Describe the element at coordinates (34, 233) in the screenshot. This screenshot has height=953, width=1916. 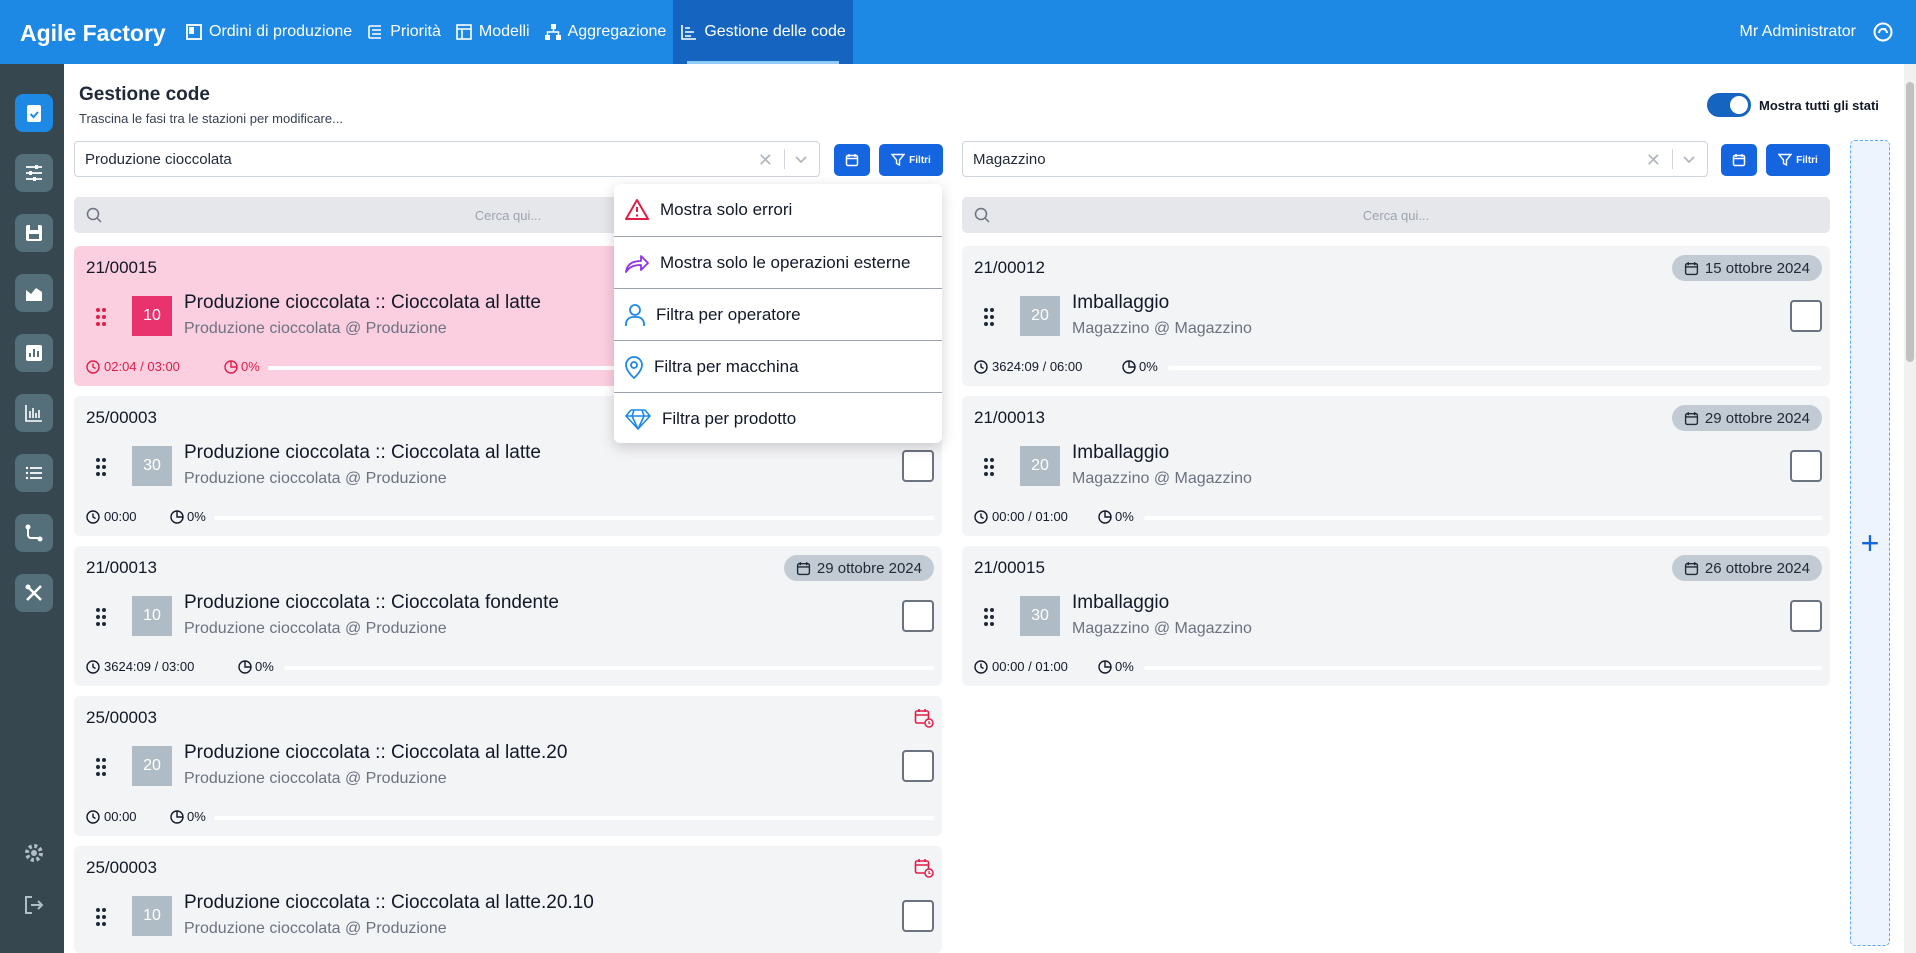
I see `sidebar-item-storage` at that location.